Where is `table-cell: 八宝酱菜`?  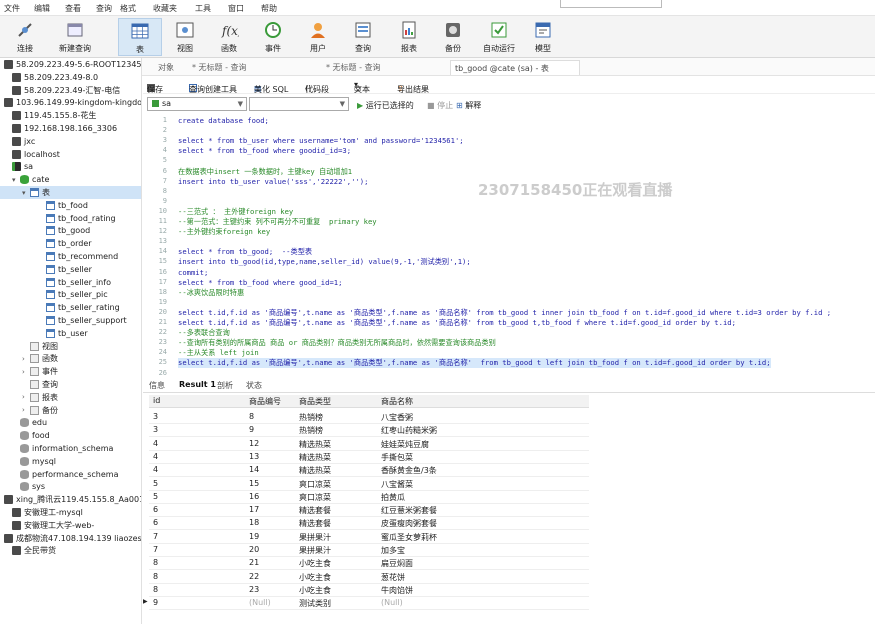 table-cell: 八宝酱菜 is located at coordinates (397, 484).